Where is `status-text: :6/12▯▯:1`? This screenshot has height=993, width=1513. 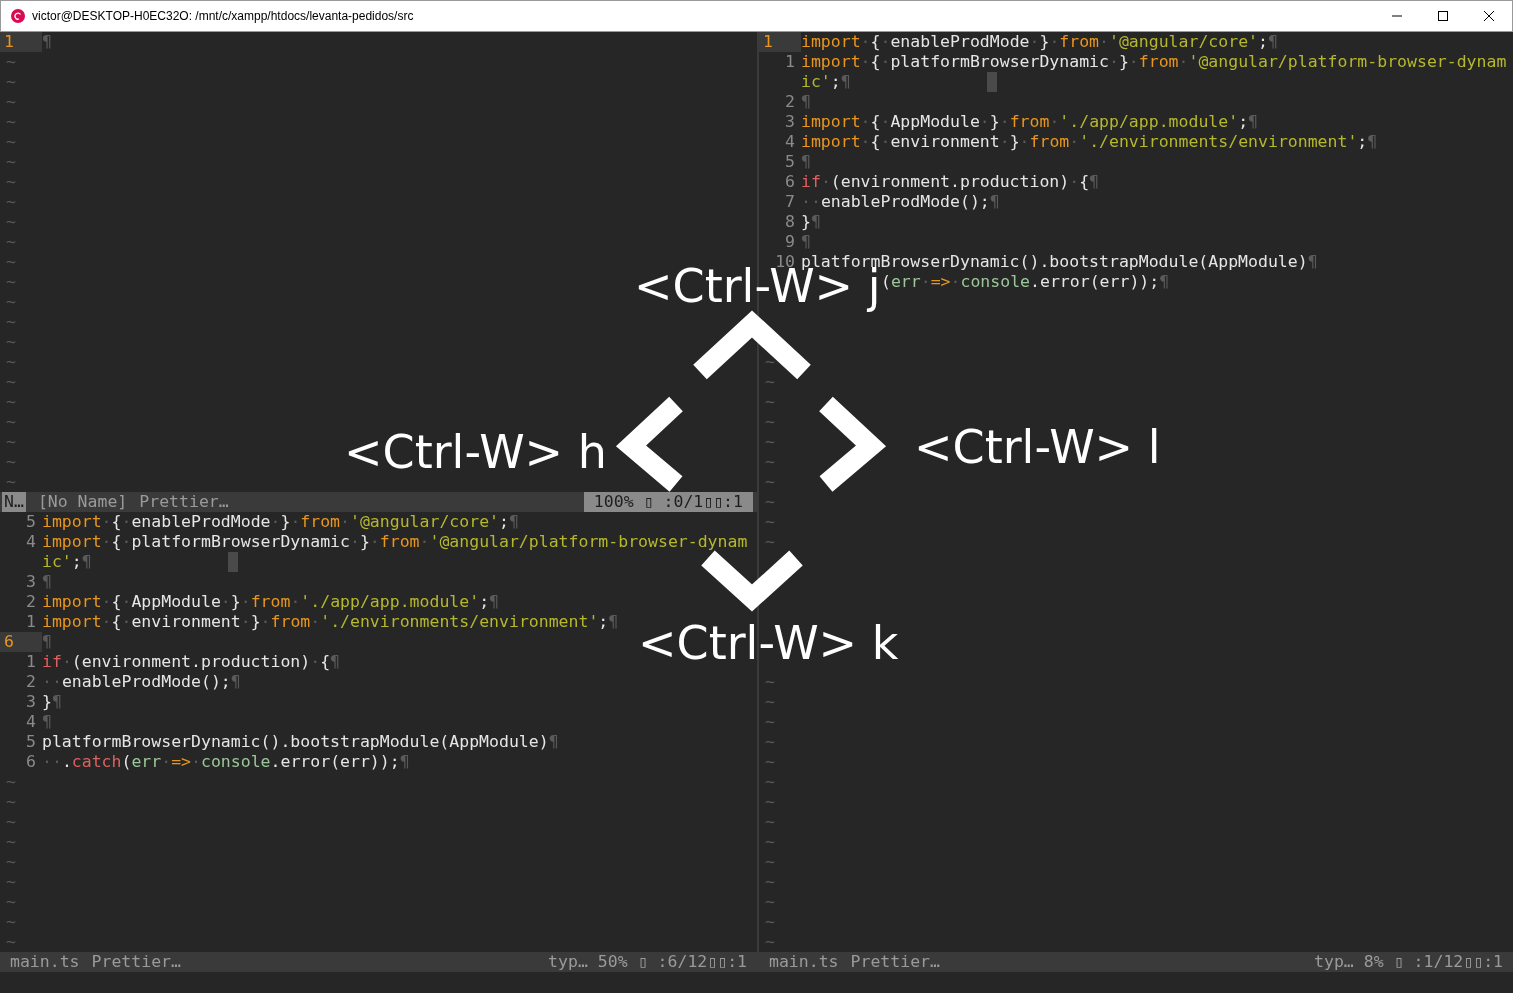
status-text: :6/12▯▯:1 is located at coordinates (702, 962).